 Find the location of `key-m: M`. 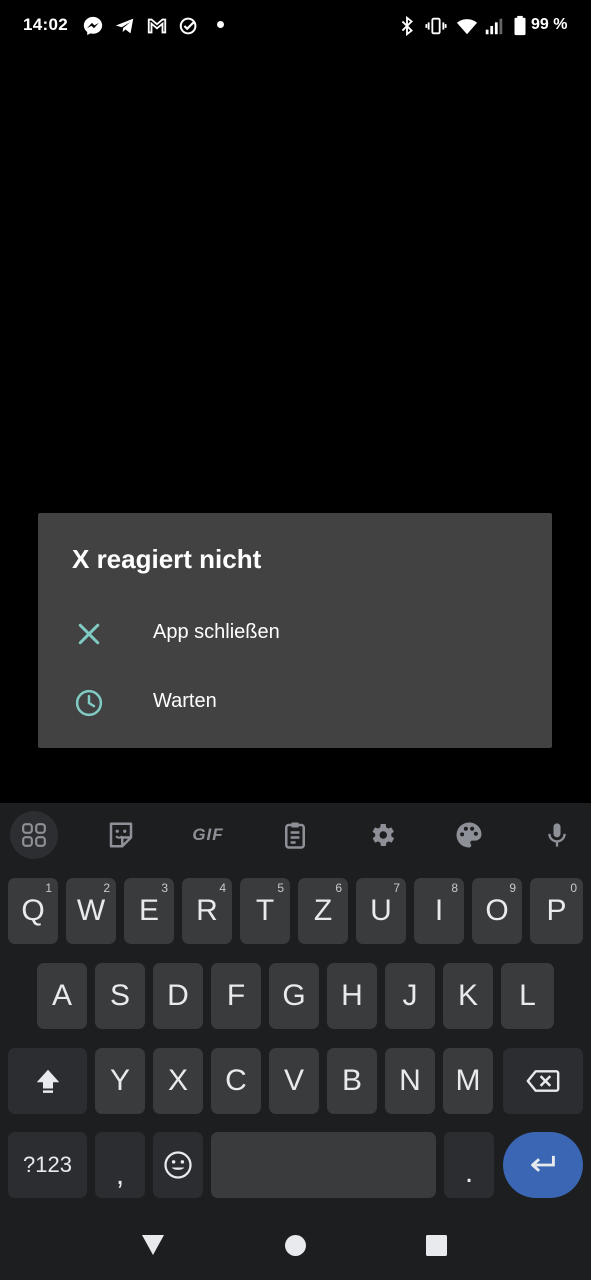

key-m: M is located at coordinates (468, 1081).